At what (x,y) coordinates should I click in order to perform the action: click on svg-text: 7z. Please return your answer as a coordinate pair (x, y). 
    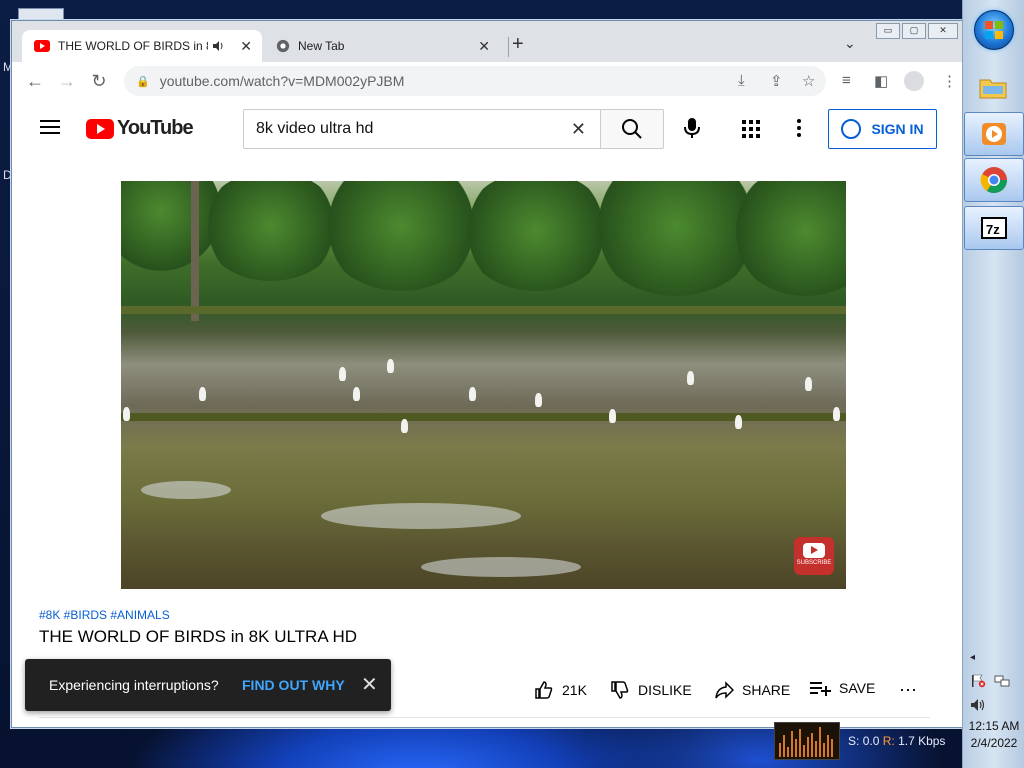
    Looking at the image, I should click on (993, 229).